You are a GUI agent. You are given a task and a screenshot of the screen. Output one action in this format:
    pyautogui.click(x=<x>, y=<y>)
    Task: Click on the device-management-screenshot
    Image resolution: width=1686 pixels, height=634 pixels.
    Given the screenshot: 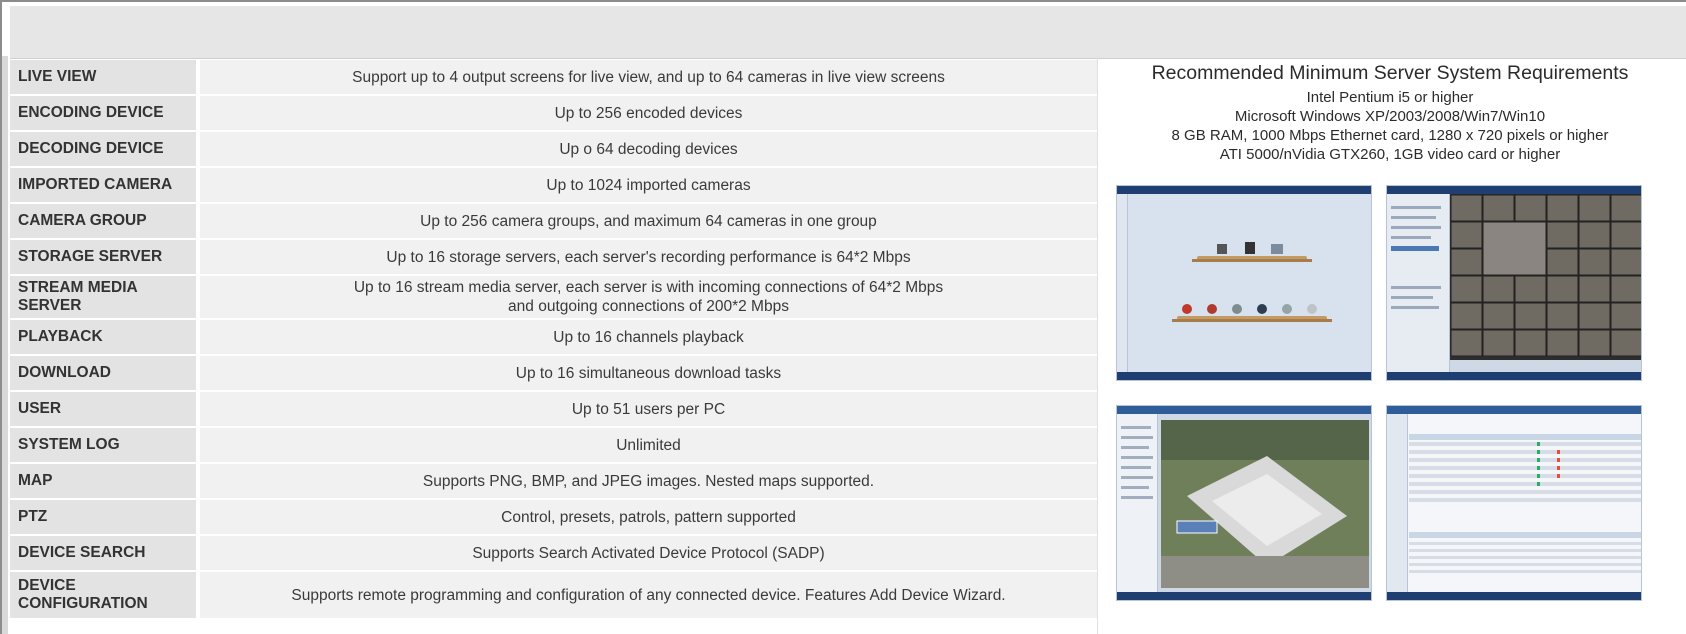 What is the action you would take?
    pyautogui.click(x=1514, y=503)
    